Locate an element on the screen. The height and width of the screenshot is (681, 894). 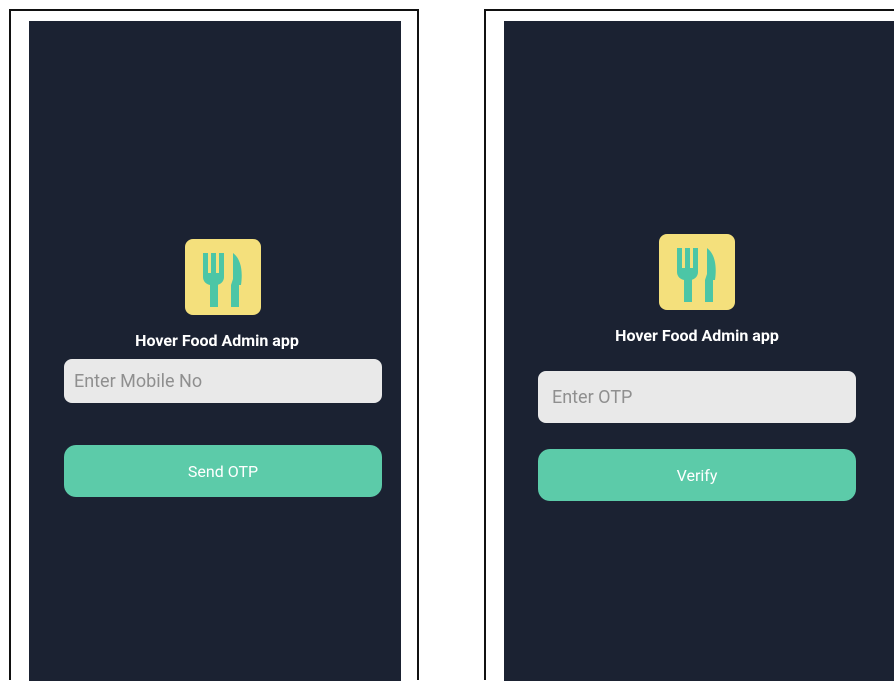
otp-placeholder: Enter OTP is located at coordinates (592, 397).